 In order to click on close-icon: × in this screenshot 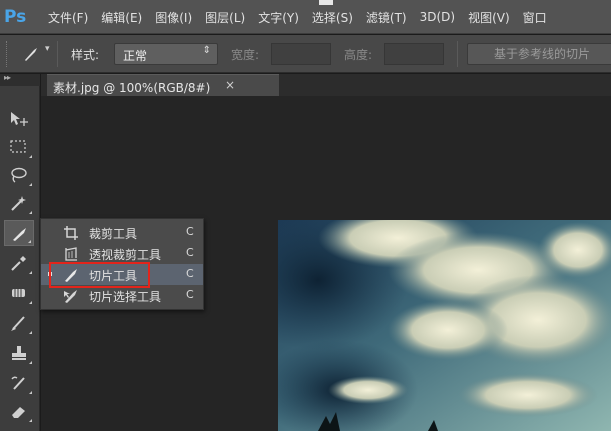, I will do `click(230, 85)`.